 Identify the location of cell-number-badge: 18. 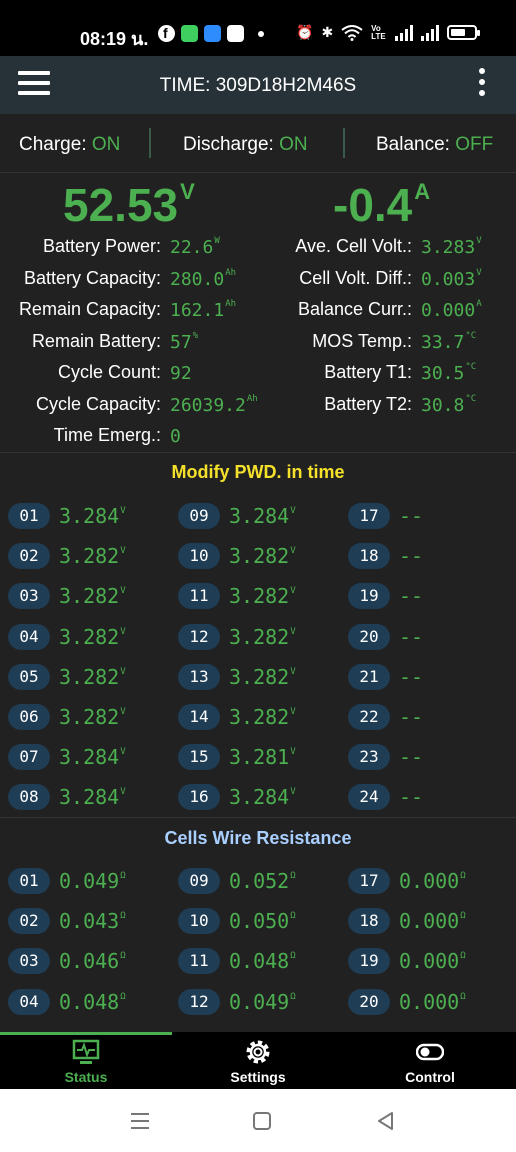
(369, 921).